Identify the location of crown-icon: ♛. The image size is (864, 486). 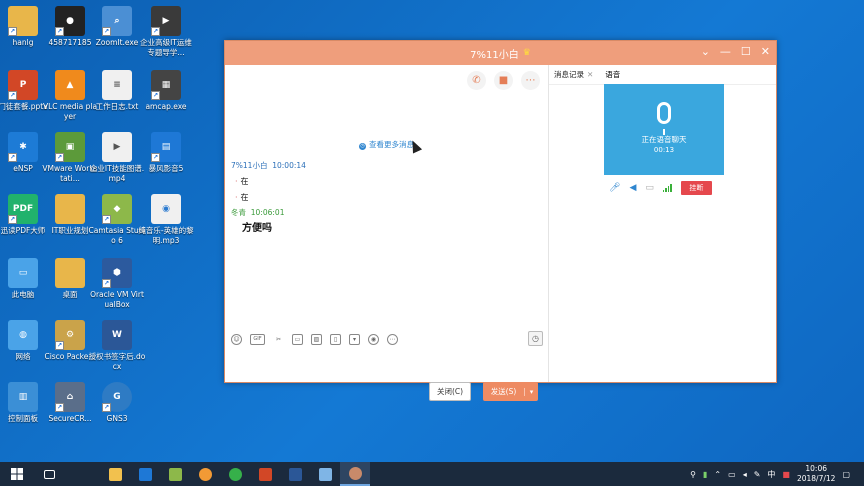
(526, 53).